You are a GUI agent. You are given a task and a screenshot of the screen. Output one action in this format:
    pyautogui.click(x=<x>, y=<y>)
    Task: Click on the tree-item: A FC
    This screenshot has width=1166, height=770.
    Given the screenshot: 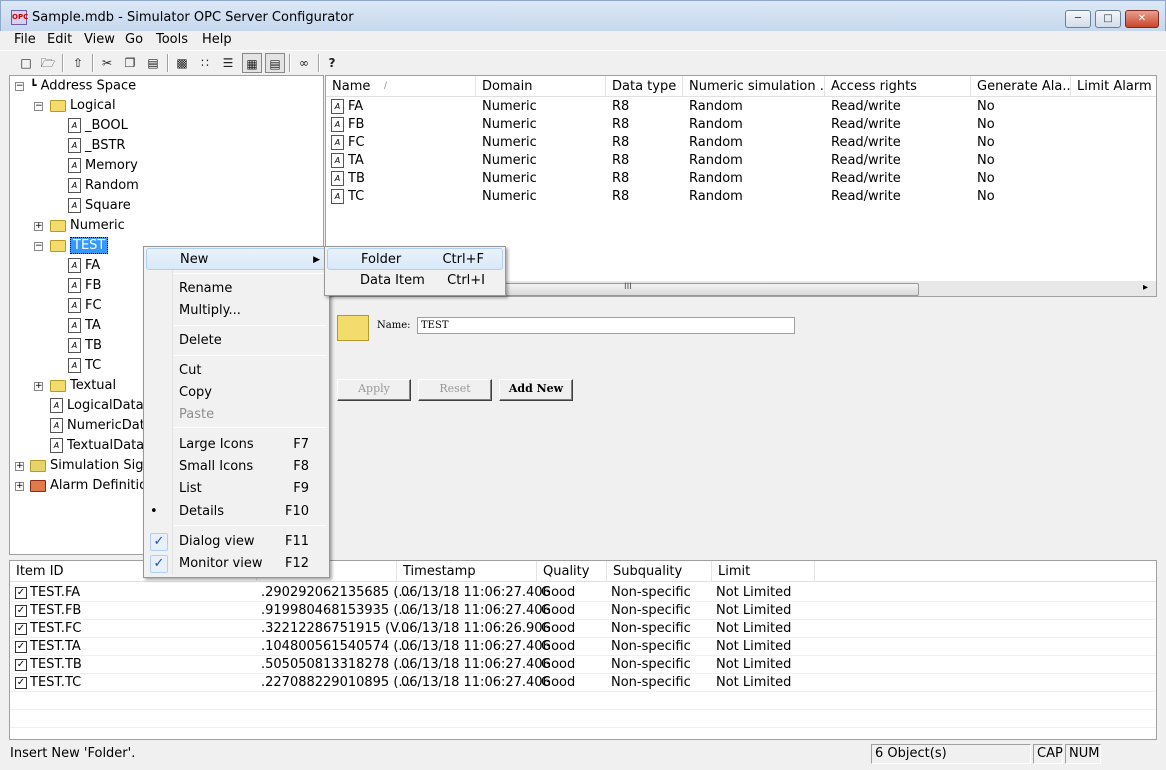 What is the action you would take?
    pyautogui.click(x=85, y=306)
    